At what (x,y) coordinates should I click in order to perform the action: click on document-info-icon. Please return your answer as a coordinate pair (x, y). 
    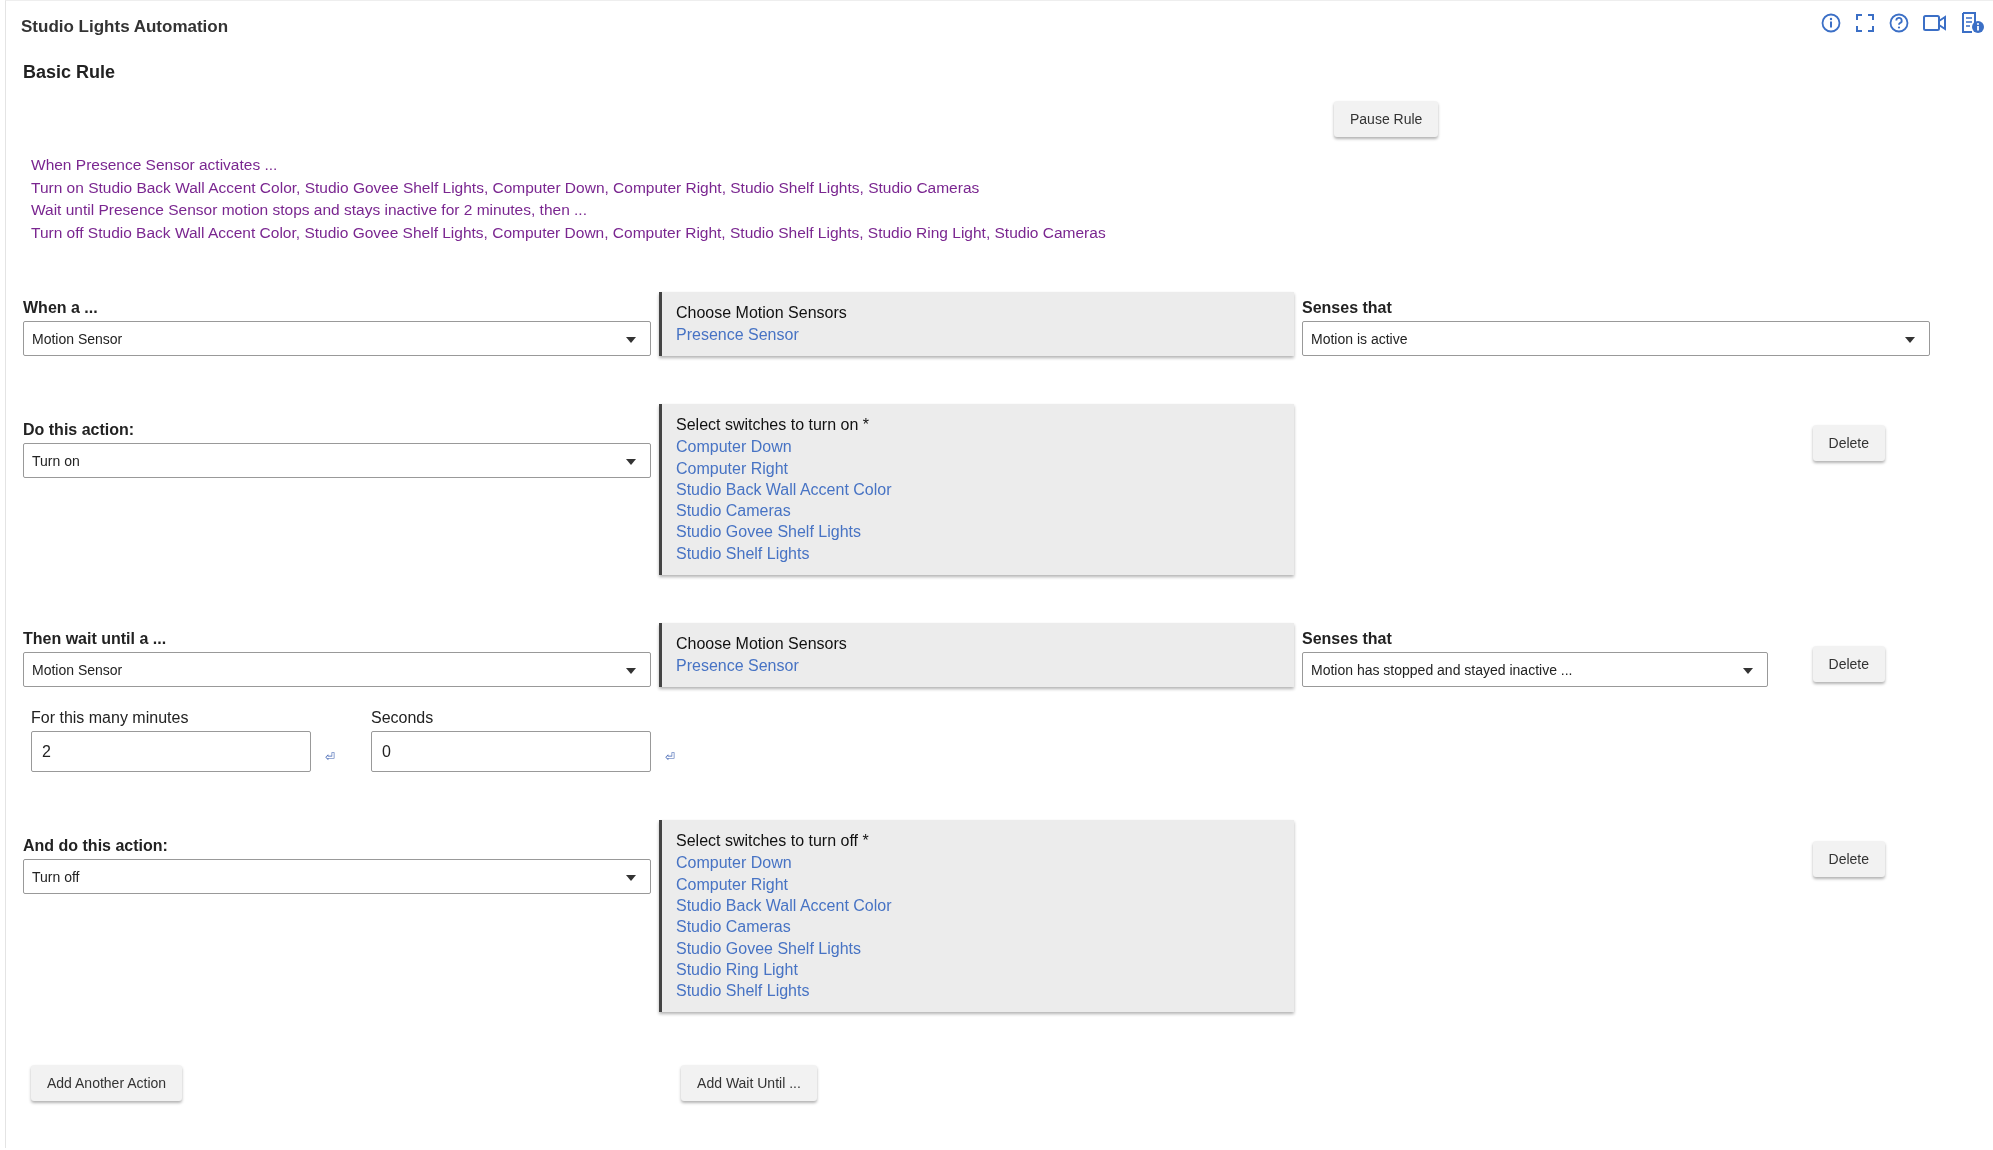
    Looking at the image, I should click on (1973, 23).